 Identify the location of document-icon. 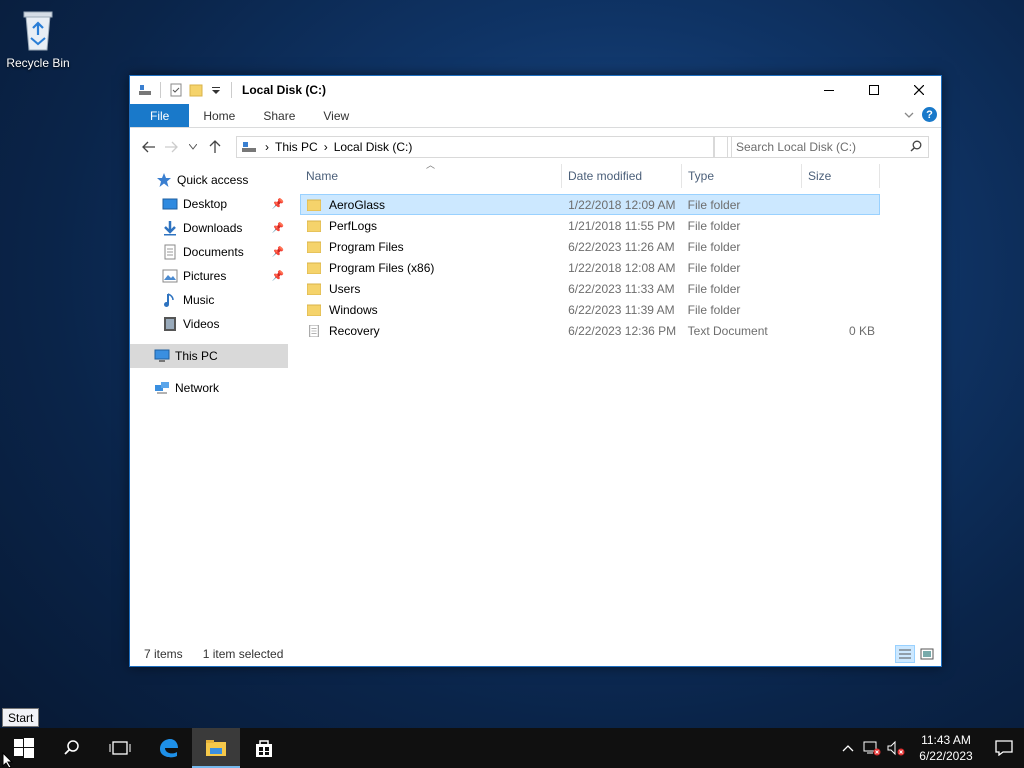
(170, 252).